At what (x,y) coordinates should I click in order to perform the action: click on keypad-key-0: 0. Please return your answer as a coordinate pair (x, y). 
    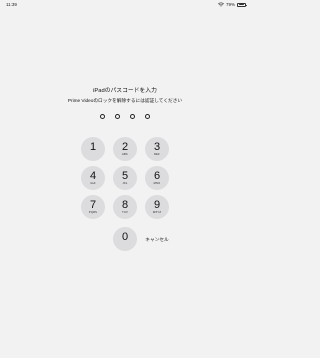
    Looking at the image, I should click on (125, 239).